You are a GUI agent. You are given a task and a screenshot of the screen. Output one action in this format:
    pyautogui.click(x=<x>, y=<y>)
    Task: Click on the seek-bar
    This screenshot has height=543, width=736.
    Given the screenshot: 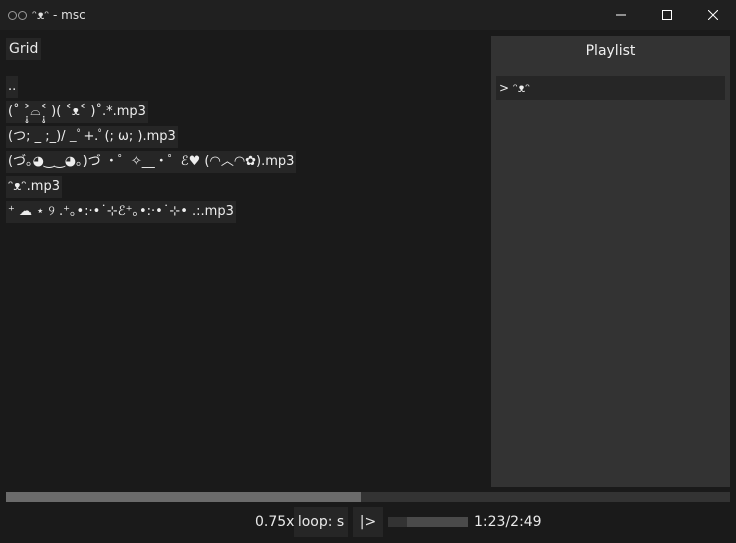 What is the action you would take?
    pyautogui.click(x=368, y=497)
    